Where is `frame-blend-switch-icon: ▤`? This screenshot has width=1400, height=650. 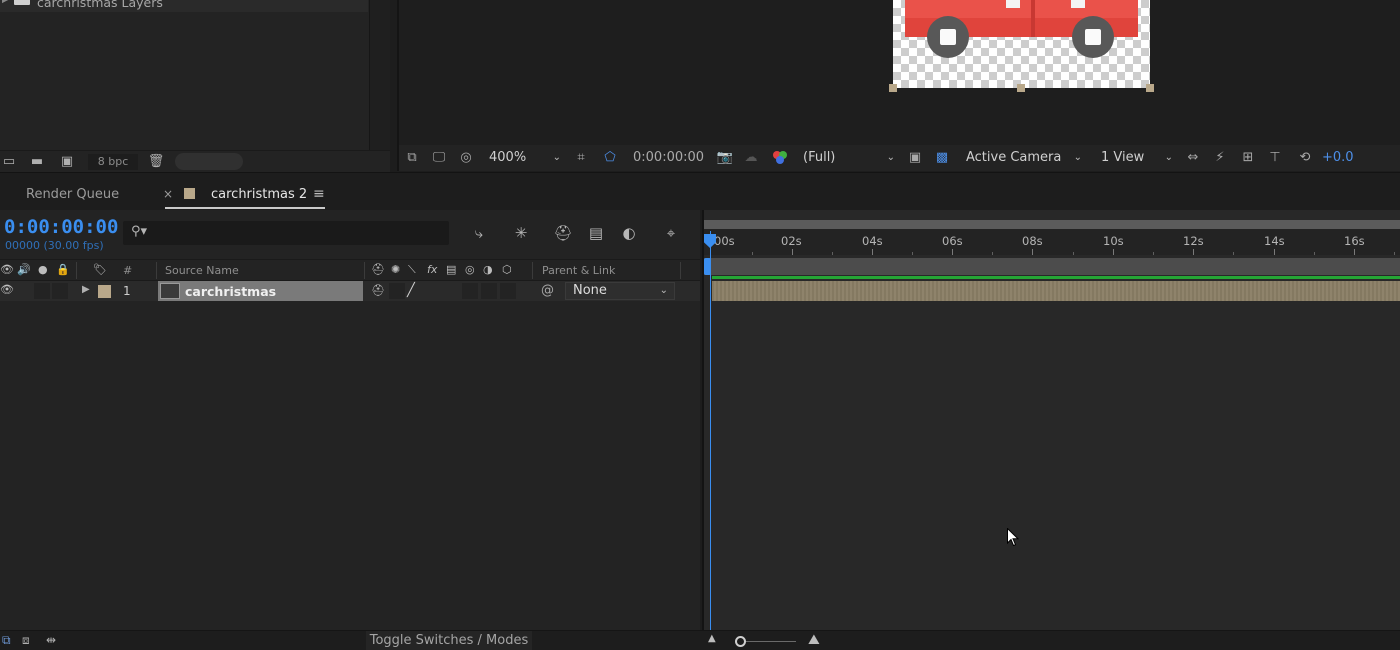
frame-blend-switch-icon: ▤ is located at coordinates (451, 270).